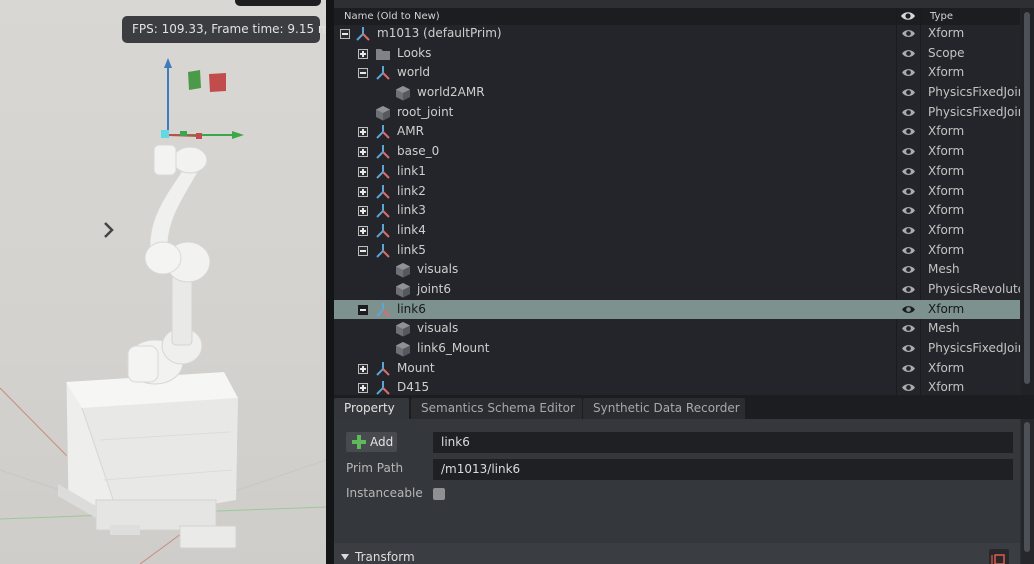  Describe the element at coordinates (371, 408) in the screenshot. I see `tab-property: Property` at that location.